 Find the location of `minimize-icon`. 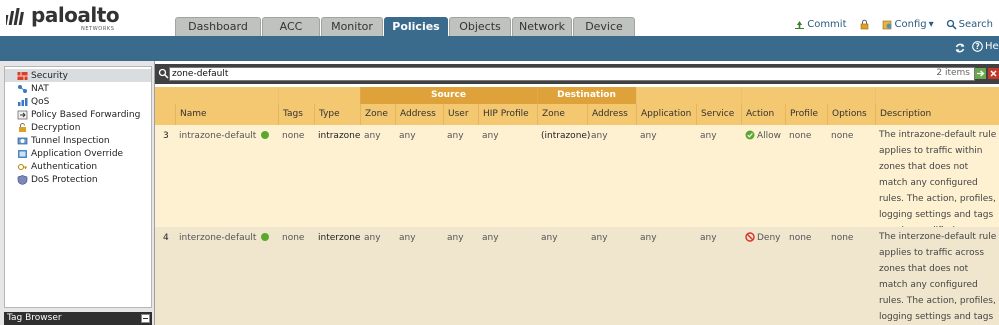

minimize-icon is located at coordinates (145, 318).